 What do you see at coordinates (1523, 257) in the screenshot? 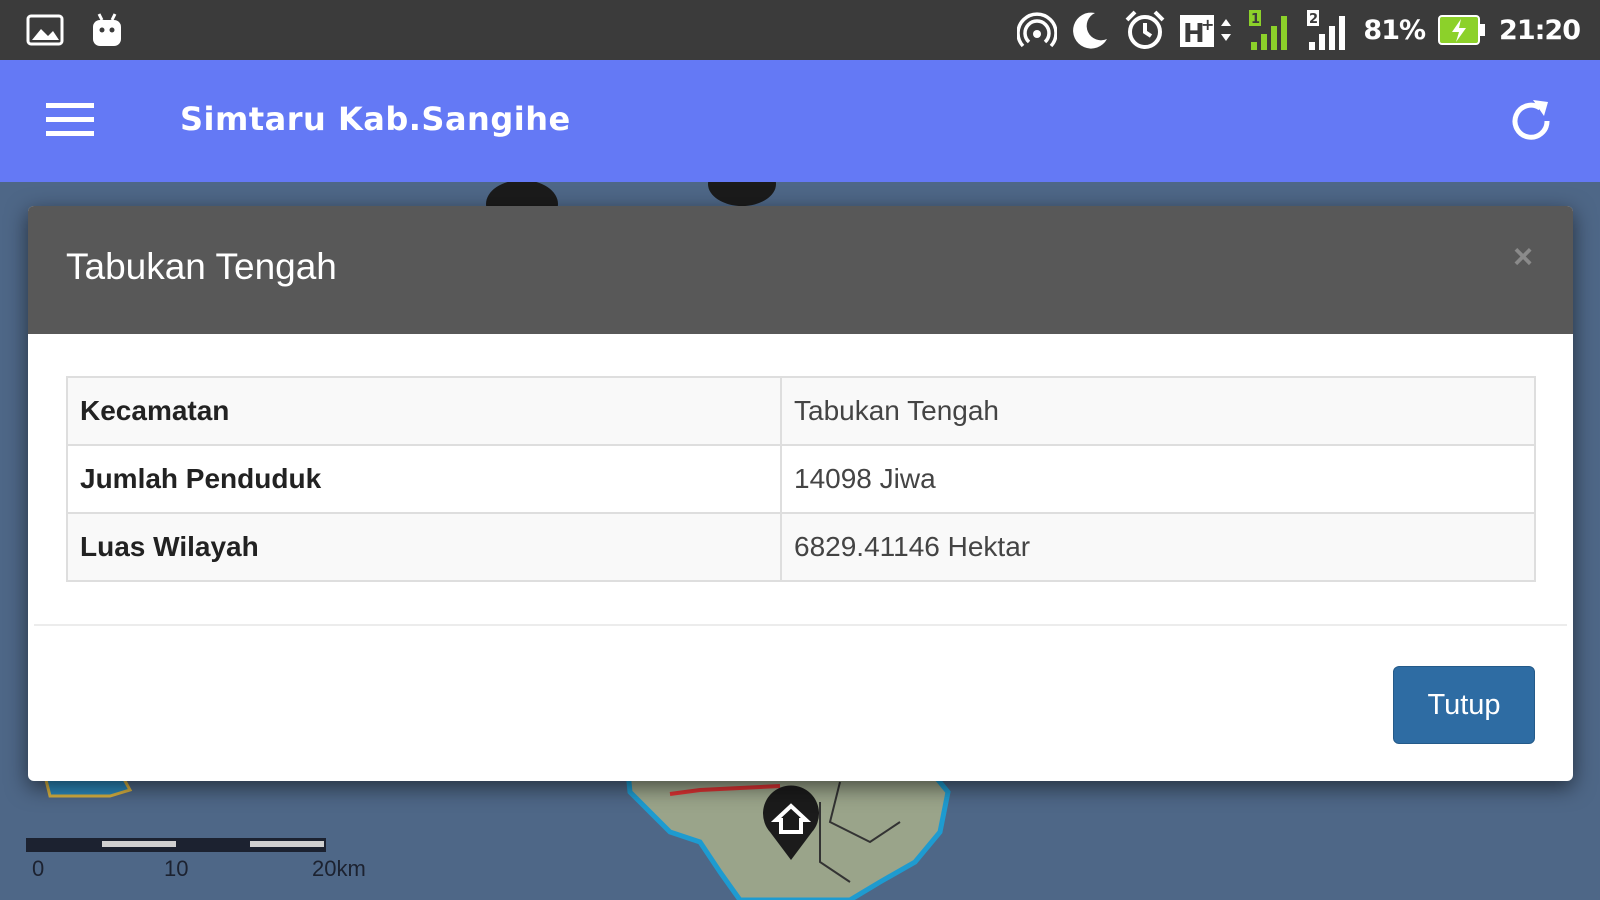
I see `close-icon: ×` at bounding box center [1523, 257].